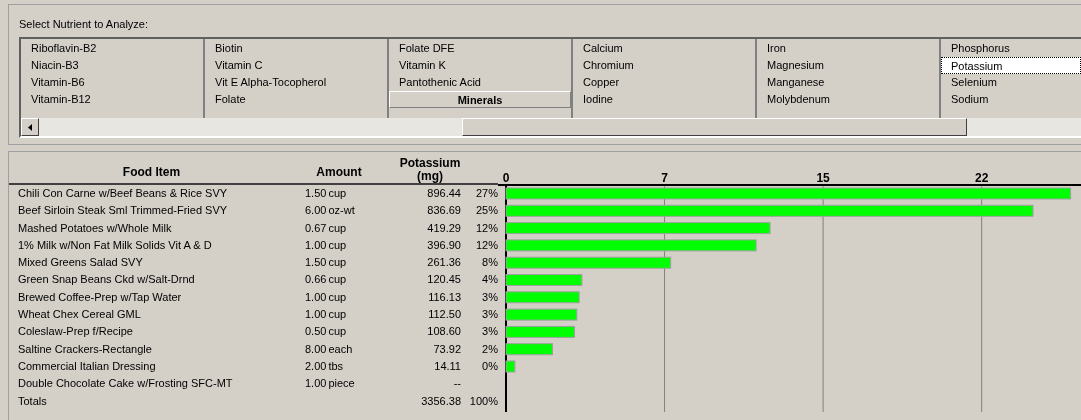  I want to click on scroll-thumb, so click(714, 127).